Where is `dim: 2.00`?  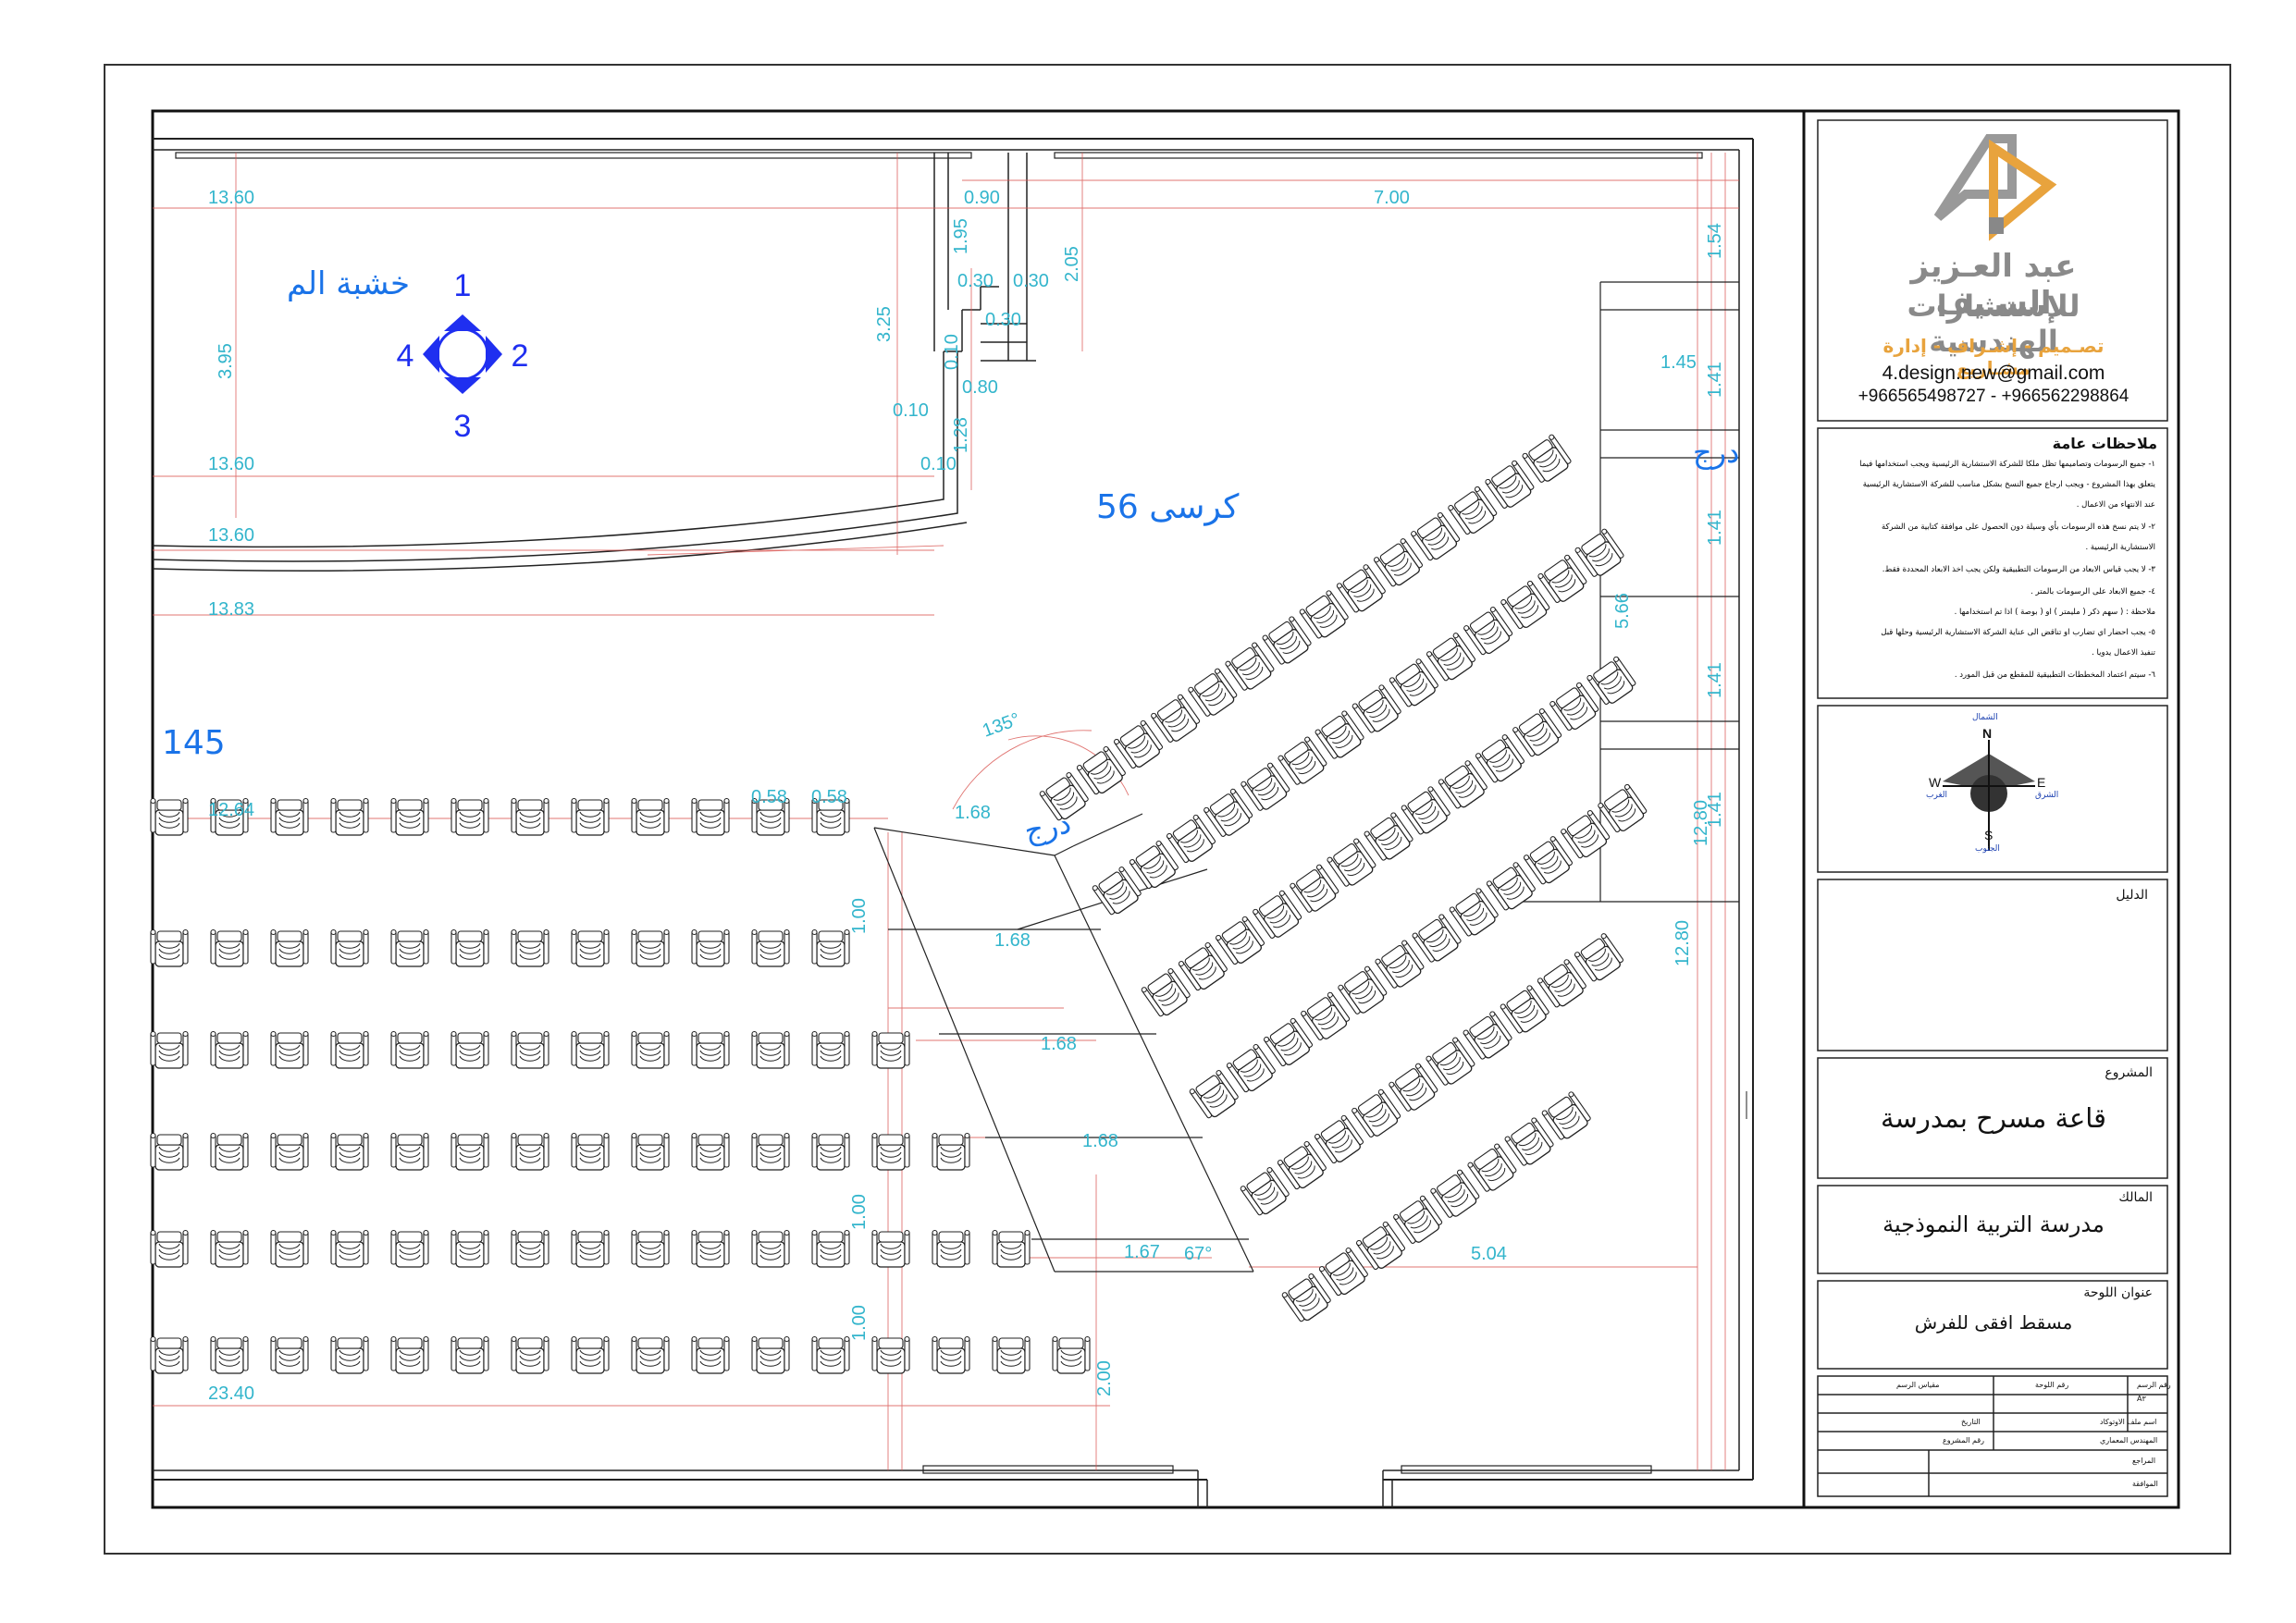
dim: 2.00 is located at coordinates (1104, 1378).